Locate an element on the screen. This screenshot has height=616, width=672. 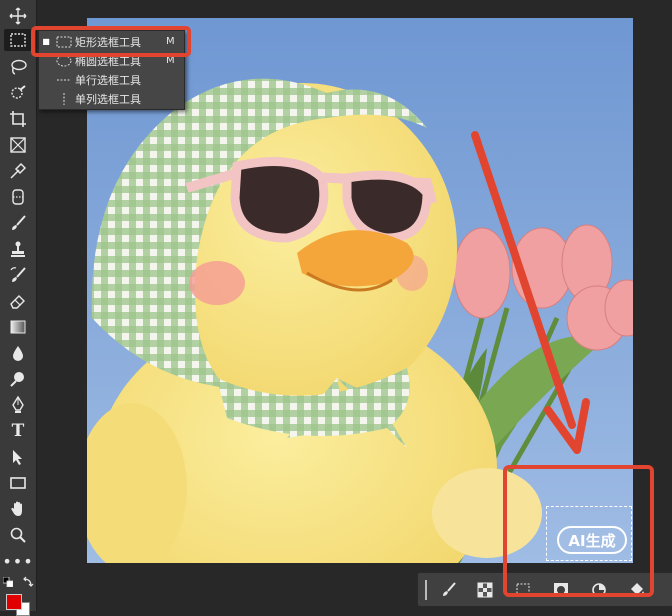
healing-brush-tool is located at coordinates (18, 197).